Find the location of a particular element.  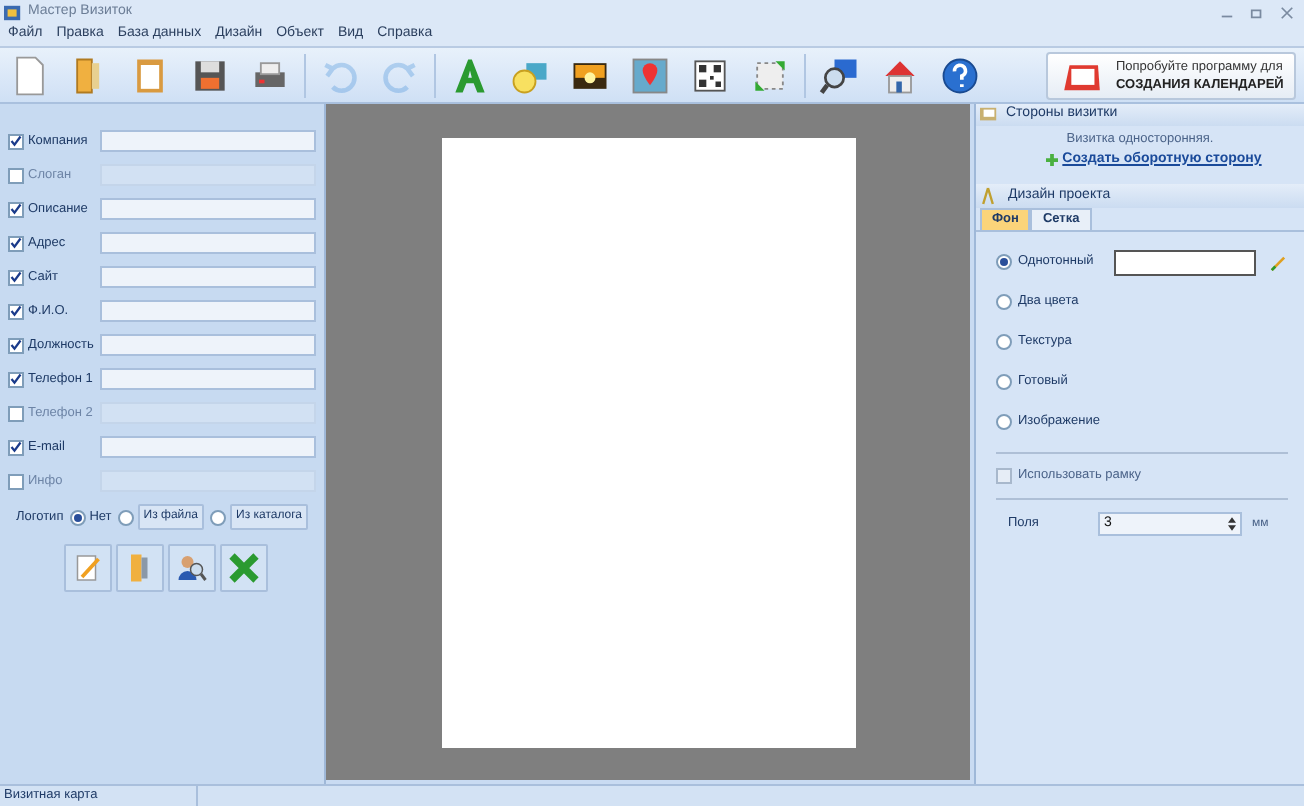

close-icon is located at coordinates (1287, 12).